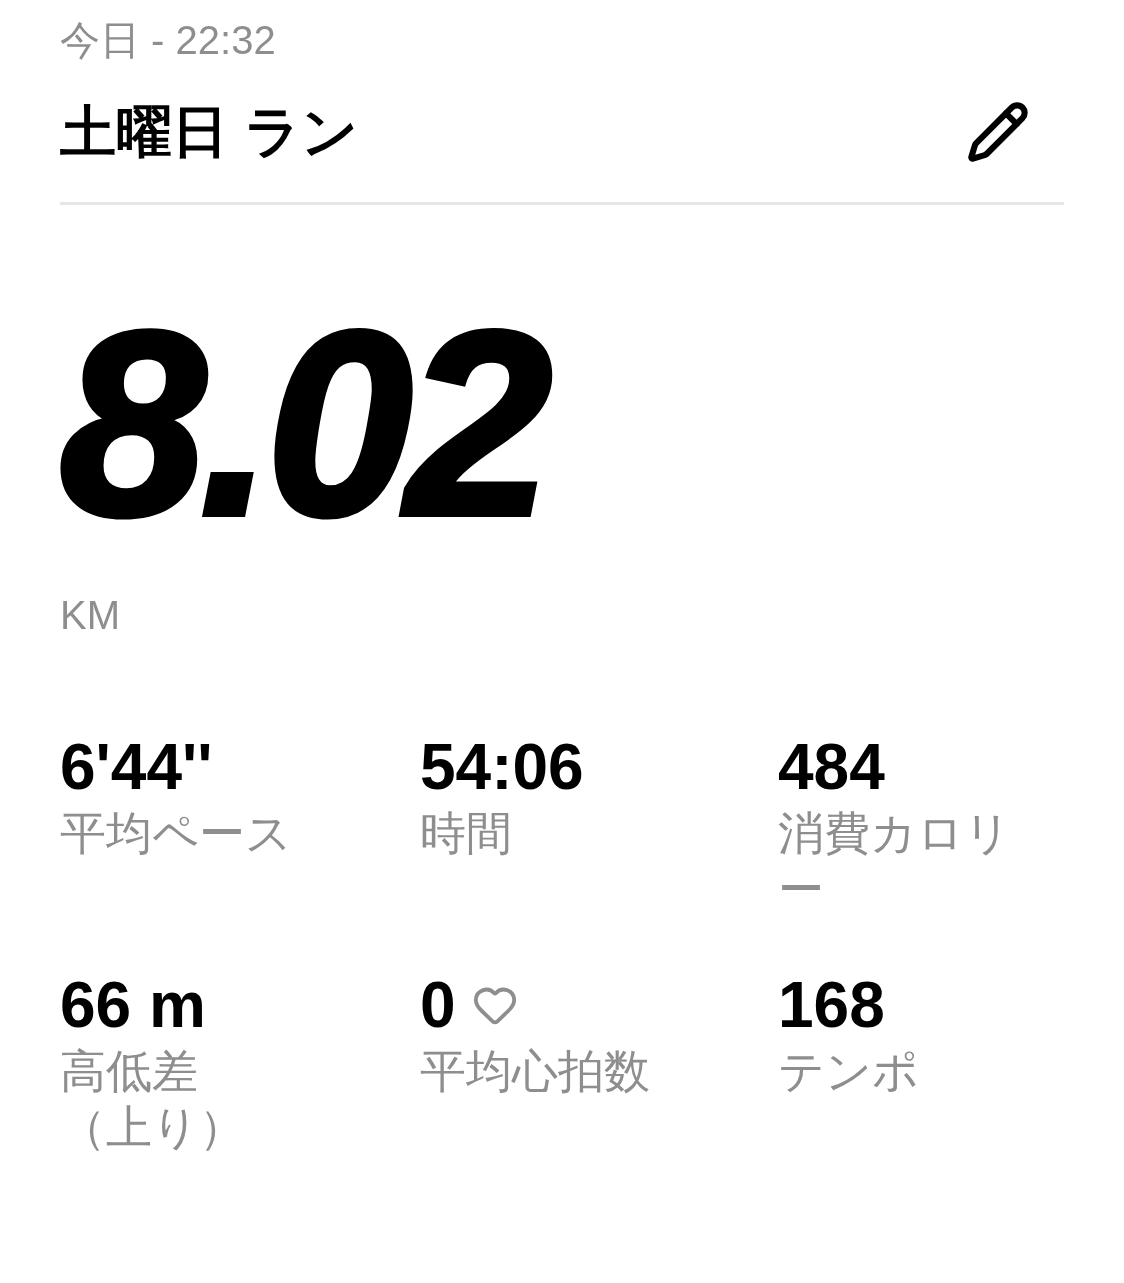  What do you see at coordinates (502, 767) in the screenshot?
I see `stat-value: 54:06` at bounding box center [502, 767].